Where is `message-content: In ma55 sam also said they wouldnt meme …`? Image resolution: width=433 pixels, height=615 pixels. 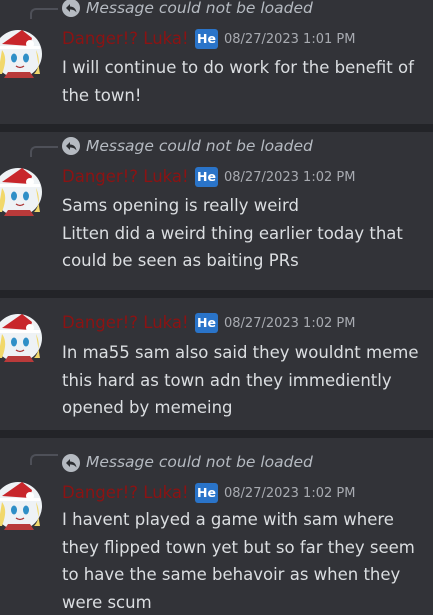
message-content: In ma55 sam also said they wouldnt meme … is located at coordinates (246, 380).